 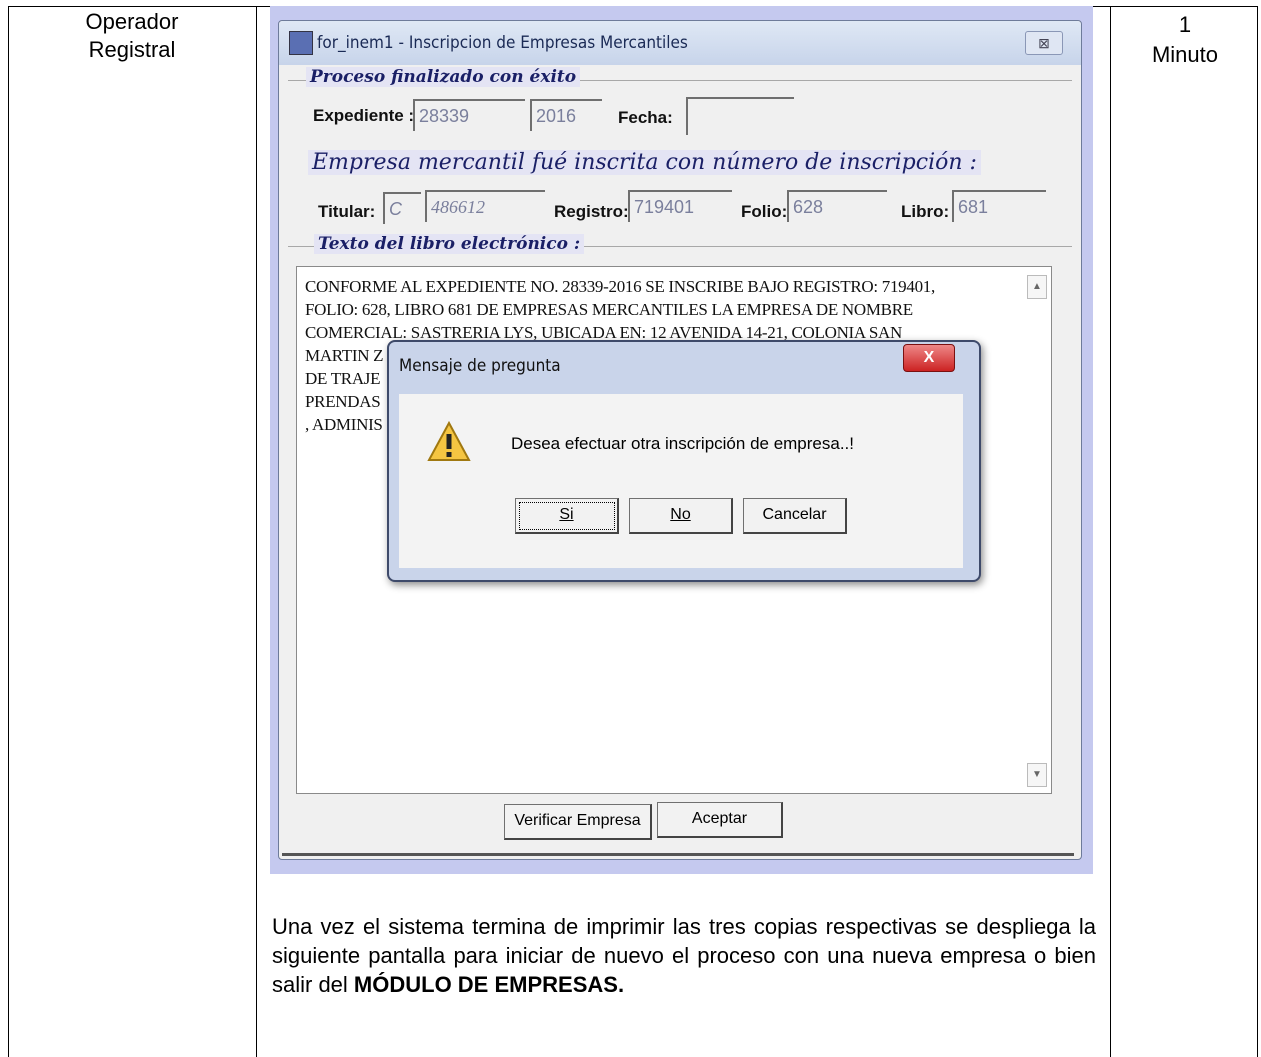 What do you see at coordinates (681, 516) in the screenshot?
I see `no-button: No` at bounding box center [681, 516].